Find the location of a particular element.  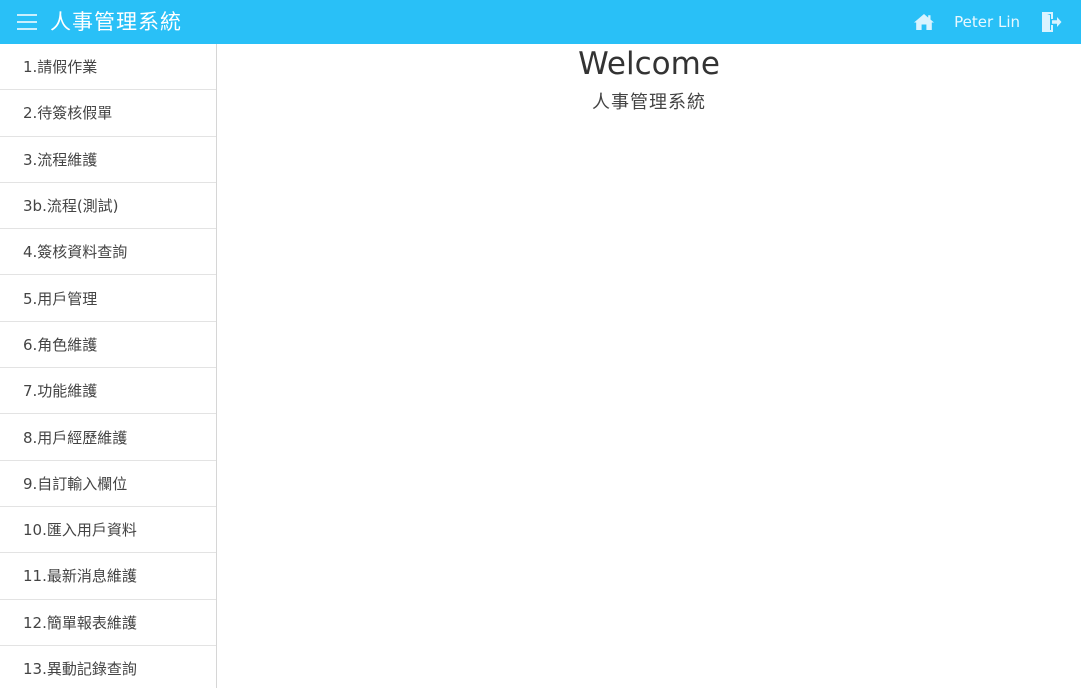

sidebar-item-import-users: 10.匯入用戶資料 is located at coordinates (108, 530).